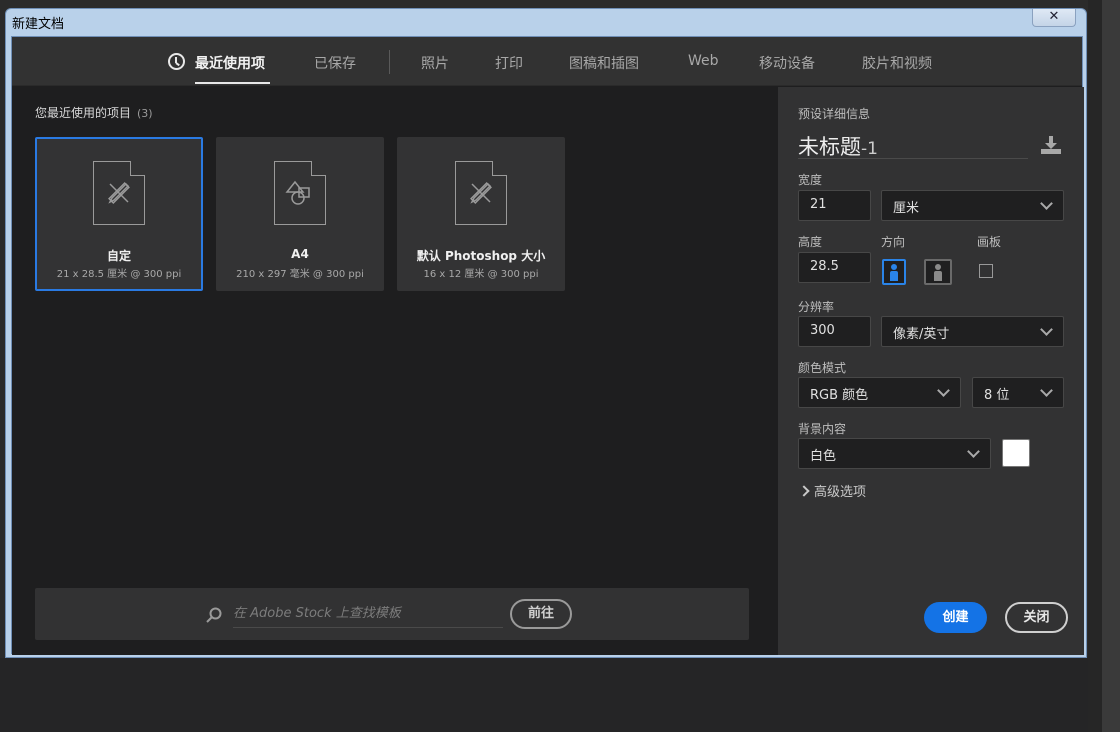 The height and width of the screenshot is (732, 1120). I want to click on preset-spec: 210 x 297 毫米 @ 300 ppi, so click(300, 274).